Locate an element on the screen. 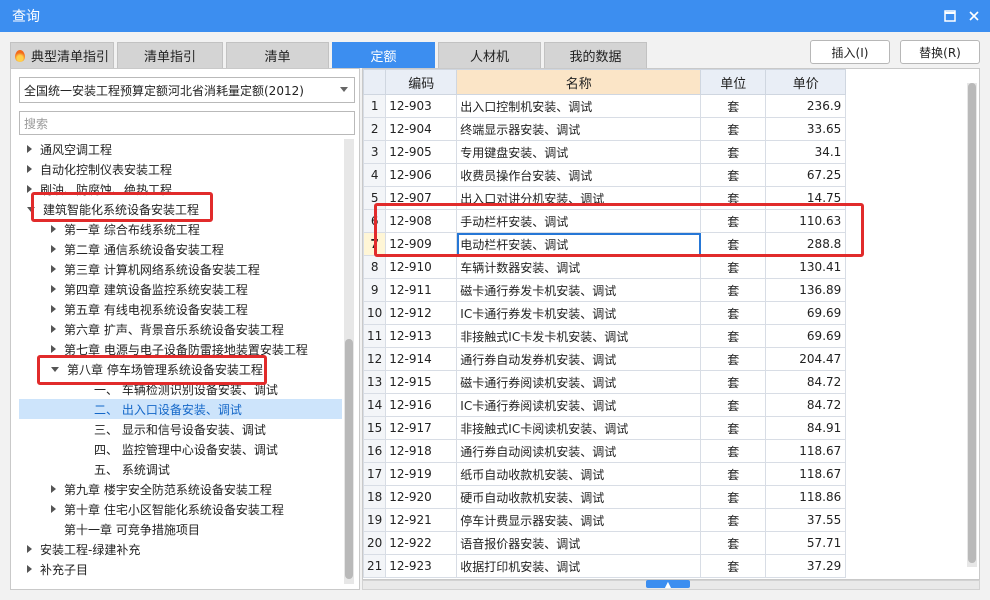 The height and width of the screenshot is (600, 990). tree-node: 第六章 扩声、背景音乐系统设备安装工程 is located at coordinates (180, 329).